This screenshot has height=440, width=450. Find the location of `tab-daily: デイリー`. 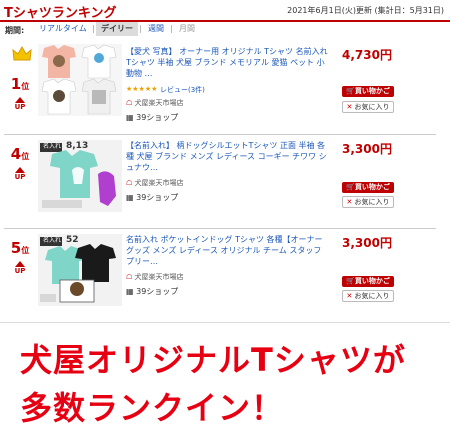

tab-daily: デイリー is located at coordinates (117, 29).